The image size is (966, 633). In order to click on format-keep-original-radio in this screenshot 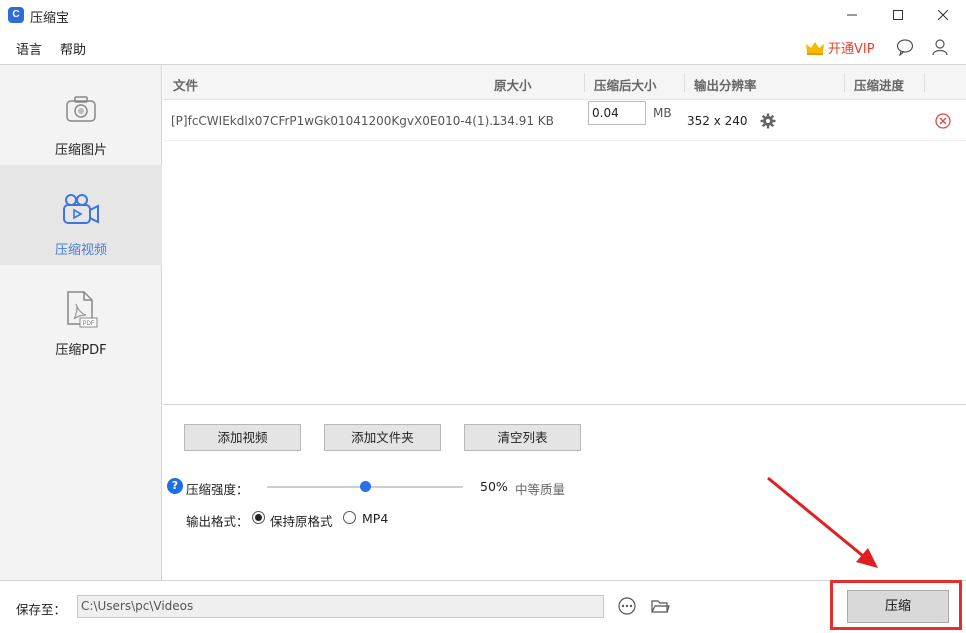, I will do `click(258, 517)`.